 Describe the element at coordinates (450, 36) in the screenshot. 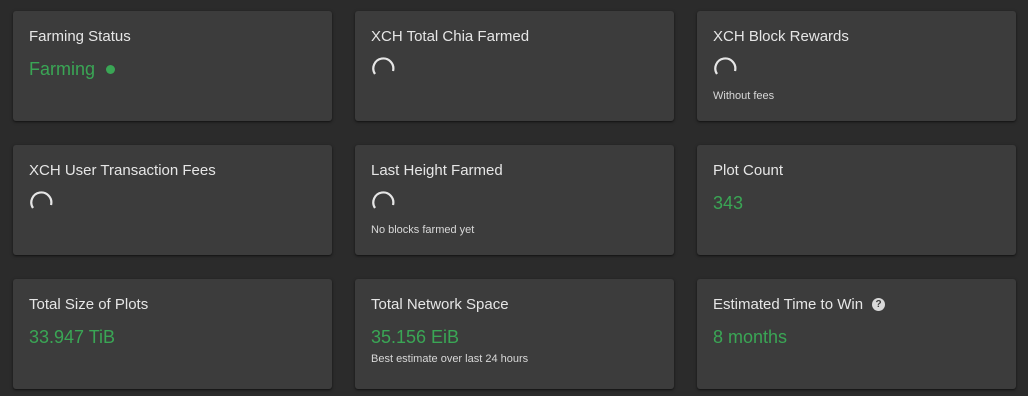

I see `card-title: XCH Total Chia Farmed` at that location.